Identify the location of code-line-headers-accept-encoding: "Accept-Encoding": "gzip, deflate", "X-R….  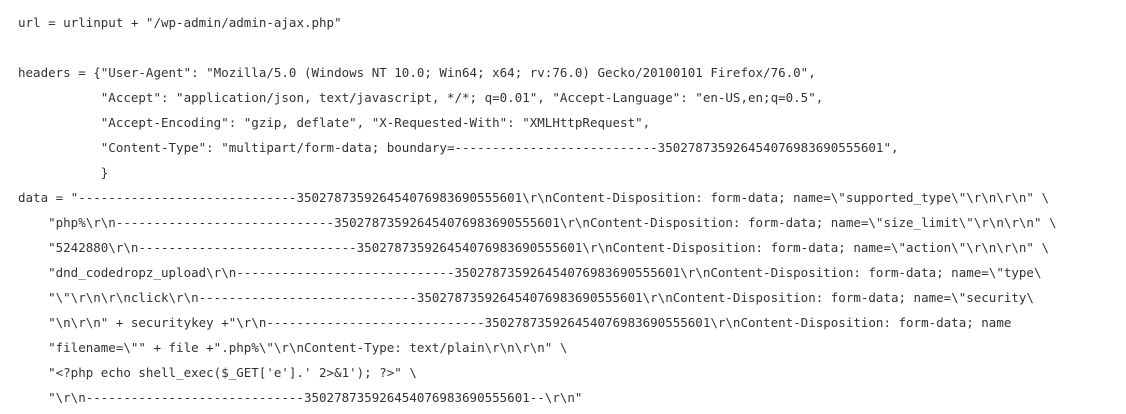
(334, 122).